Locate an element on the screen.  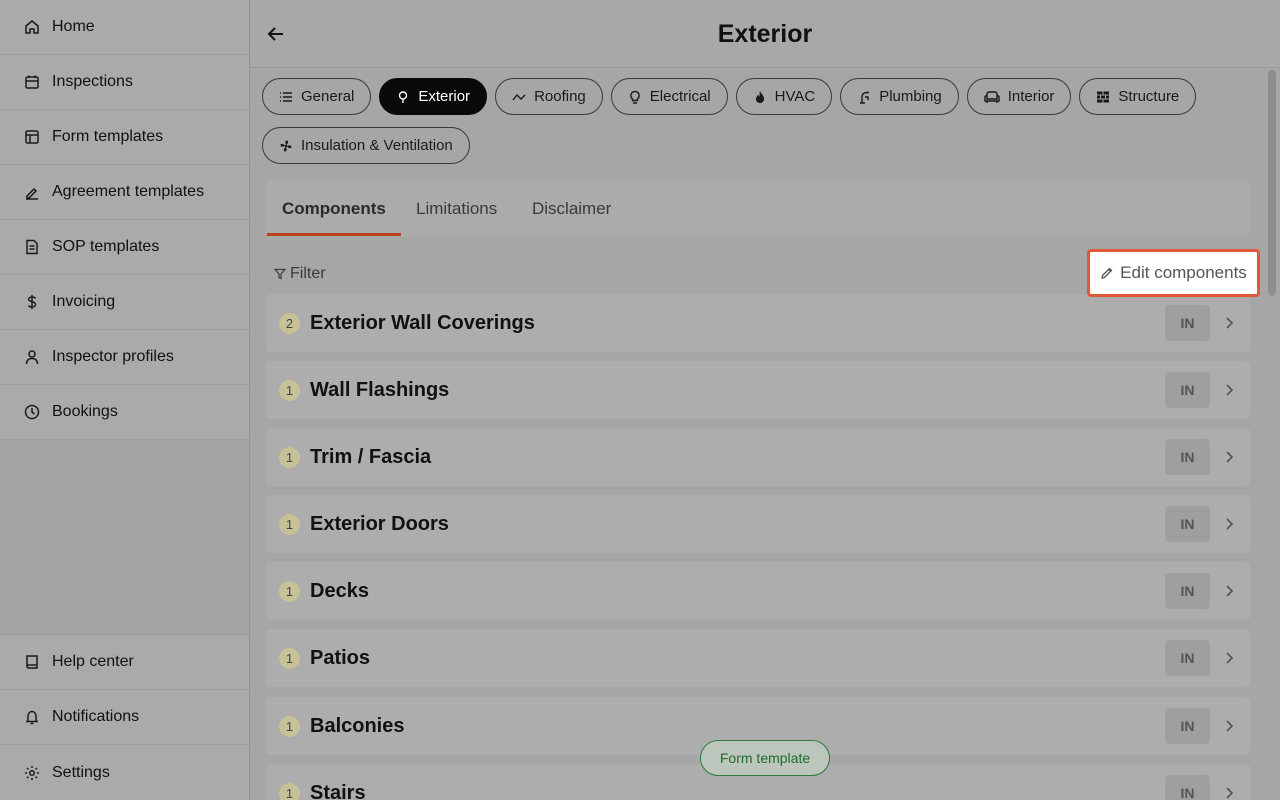
sidebar-item-help-center: Help center is located at coordinates (124, 662).